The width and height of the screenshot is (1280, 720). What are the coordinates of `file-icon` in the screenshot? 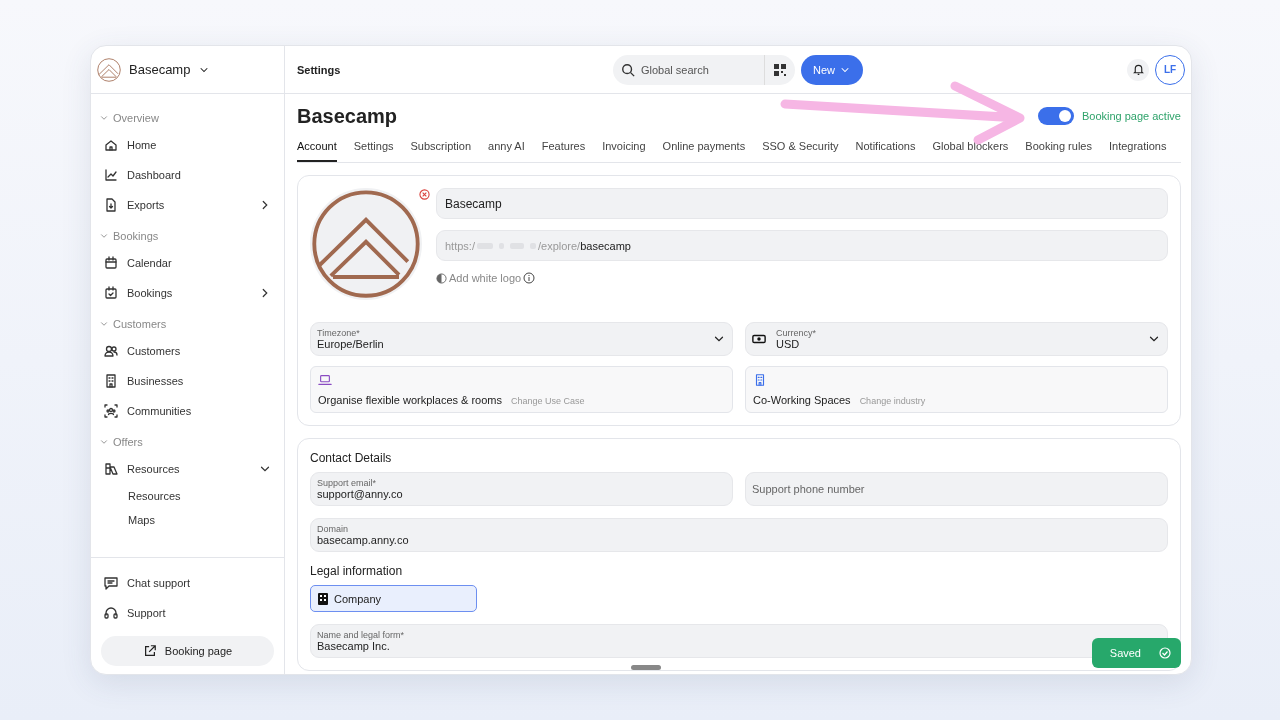 It's located at (111, 205).